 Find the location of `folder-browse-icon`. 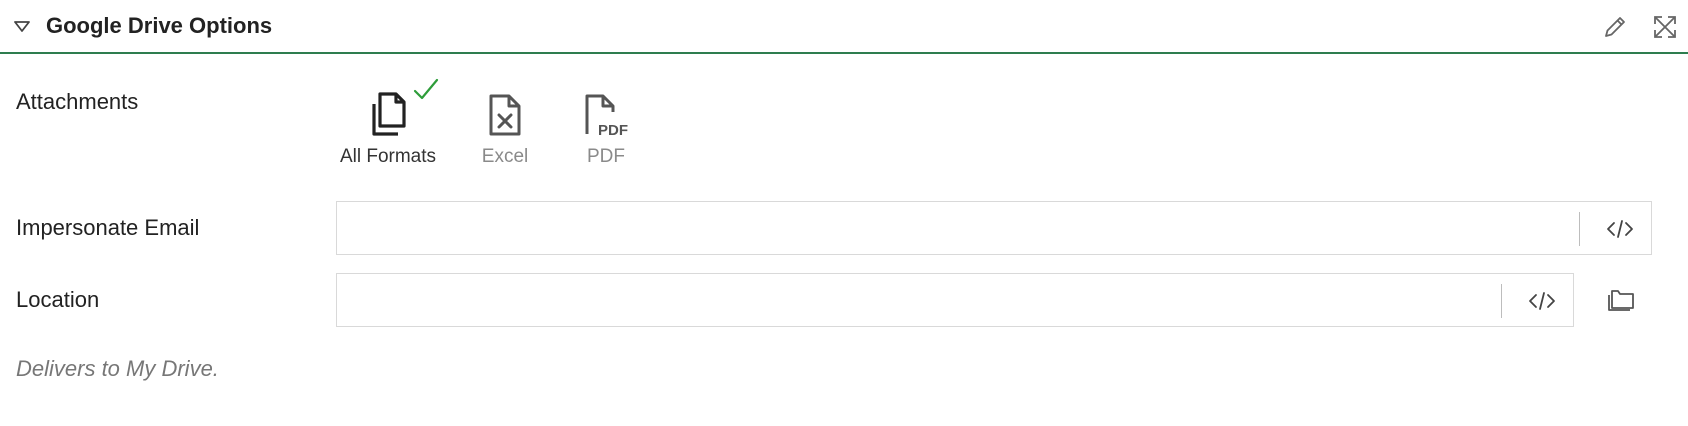

folder-browse-icon is located at coordinates (1621, 298).